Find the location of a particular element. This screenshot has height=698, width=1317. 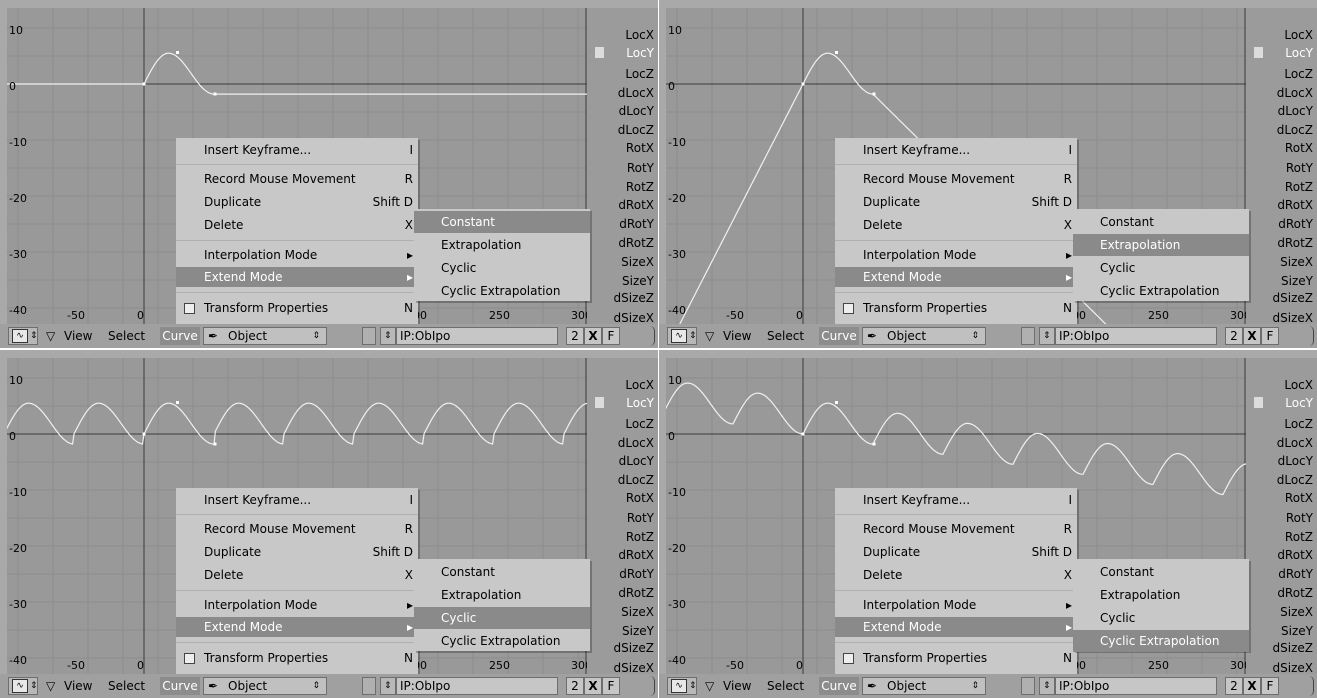

disclosure-triangle-icon: ▽ is located at coordinates (50, 336).